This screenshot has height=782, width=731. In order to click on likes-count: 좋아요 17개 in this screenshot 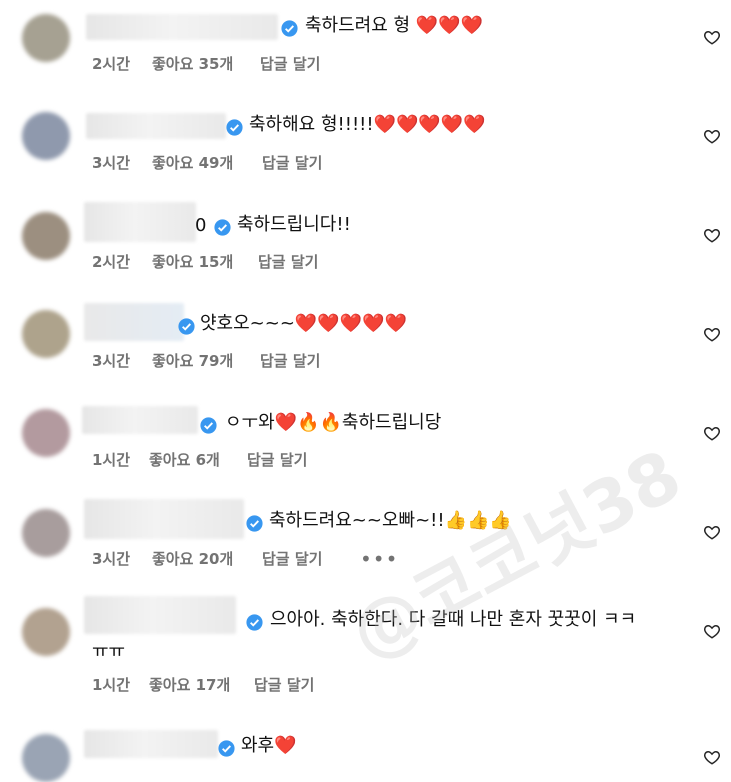, I will do `click(189, 685)`.